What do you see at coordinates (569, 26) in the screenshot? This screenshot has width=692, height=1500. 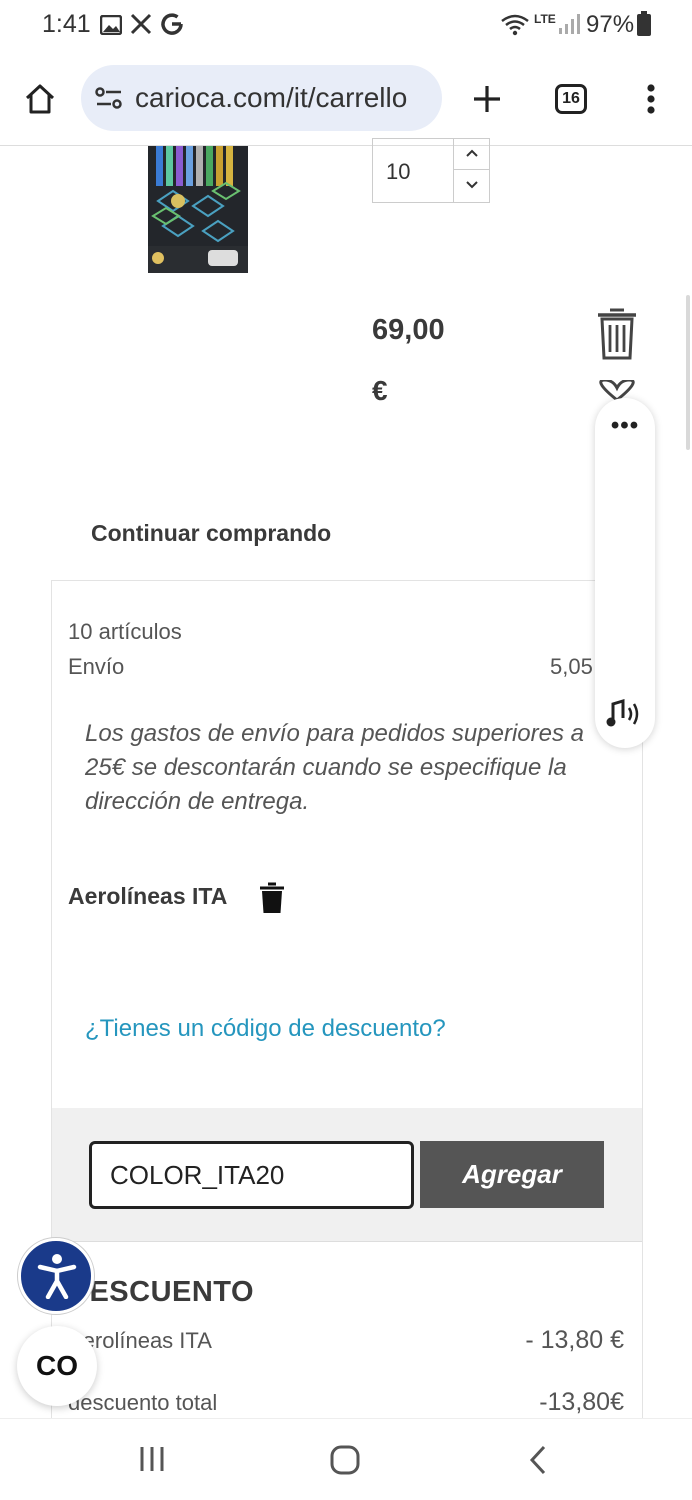 I see `signal-icon` at bounding box center [569, 26].